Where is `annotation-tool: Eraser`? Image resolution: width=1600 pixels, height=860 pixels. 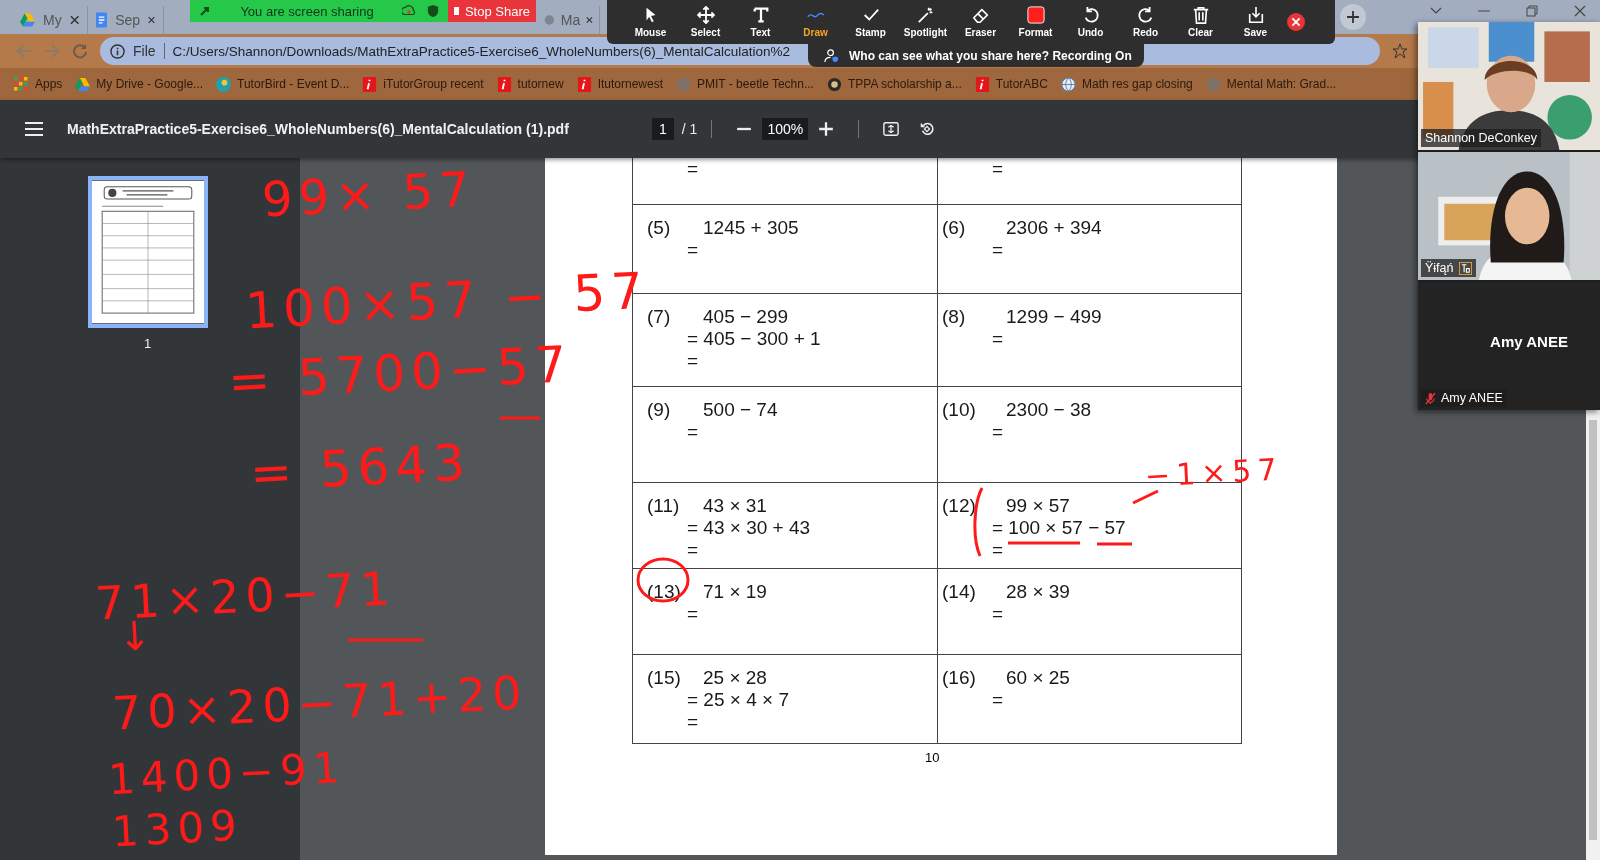 annotation-tool: Eraser is located at coordinates (980, 22).